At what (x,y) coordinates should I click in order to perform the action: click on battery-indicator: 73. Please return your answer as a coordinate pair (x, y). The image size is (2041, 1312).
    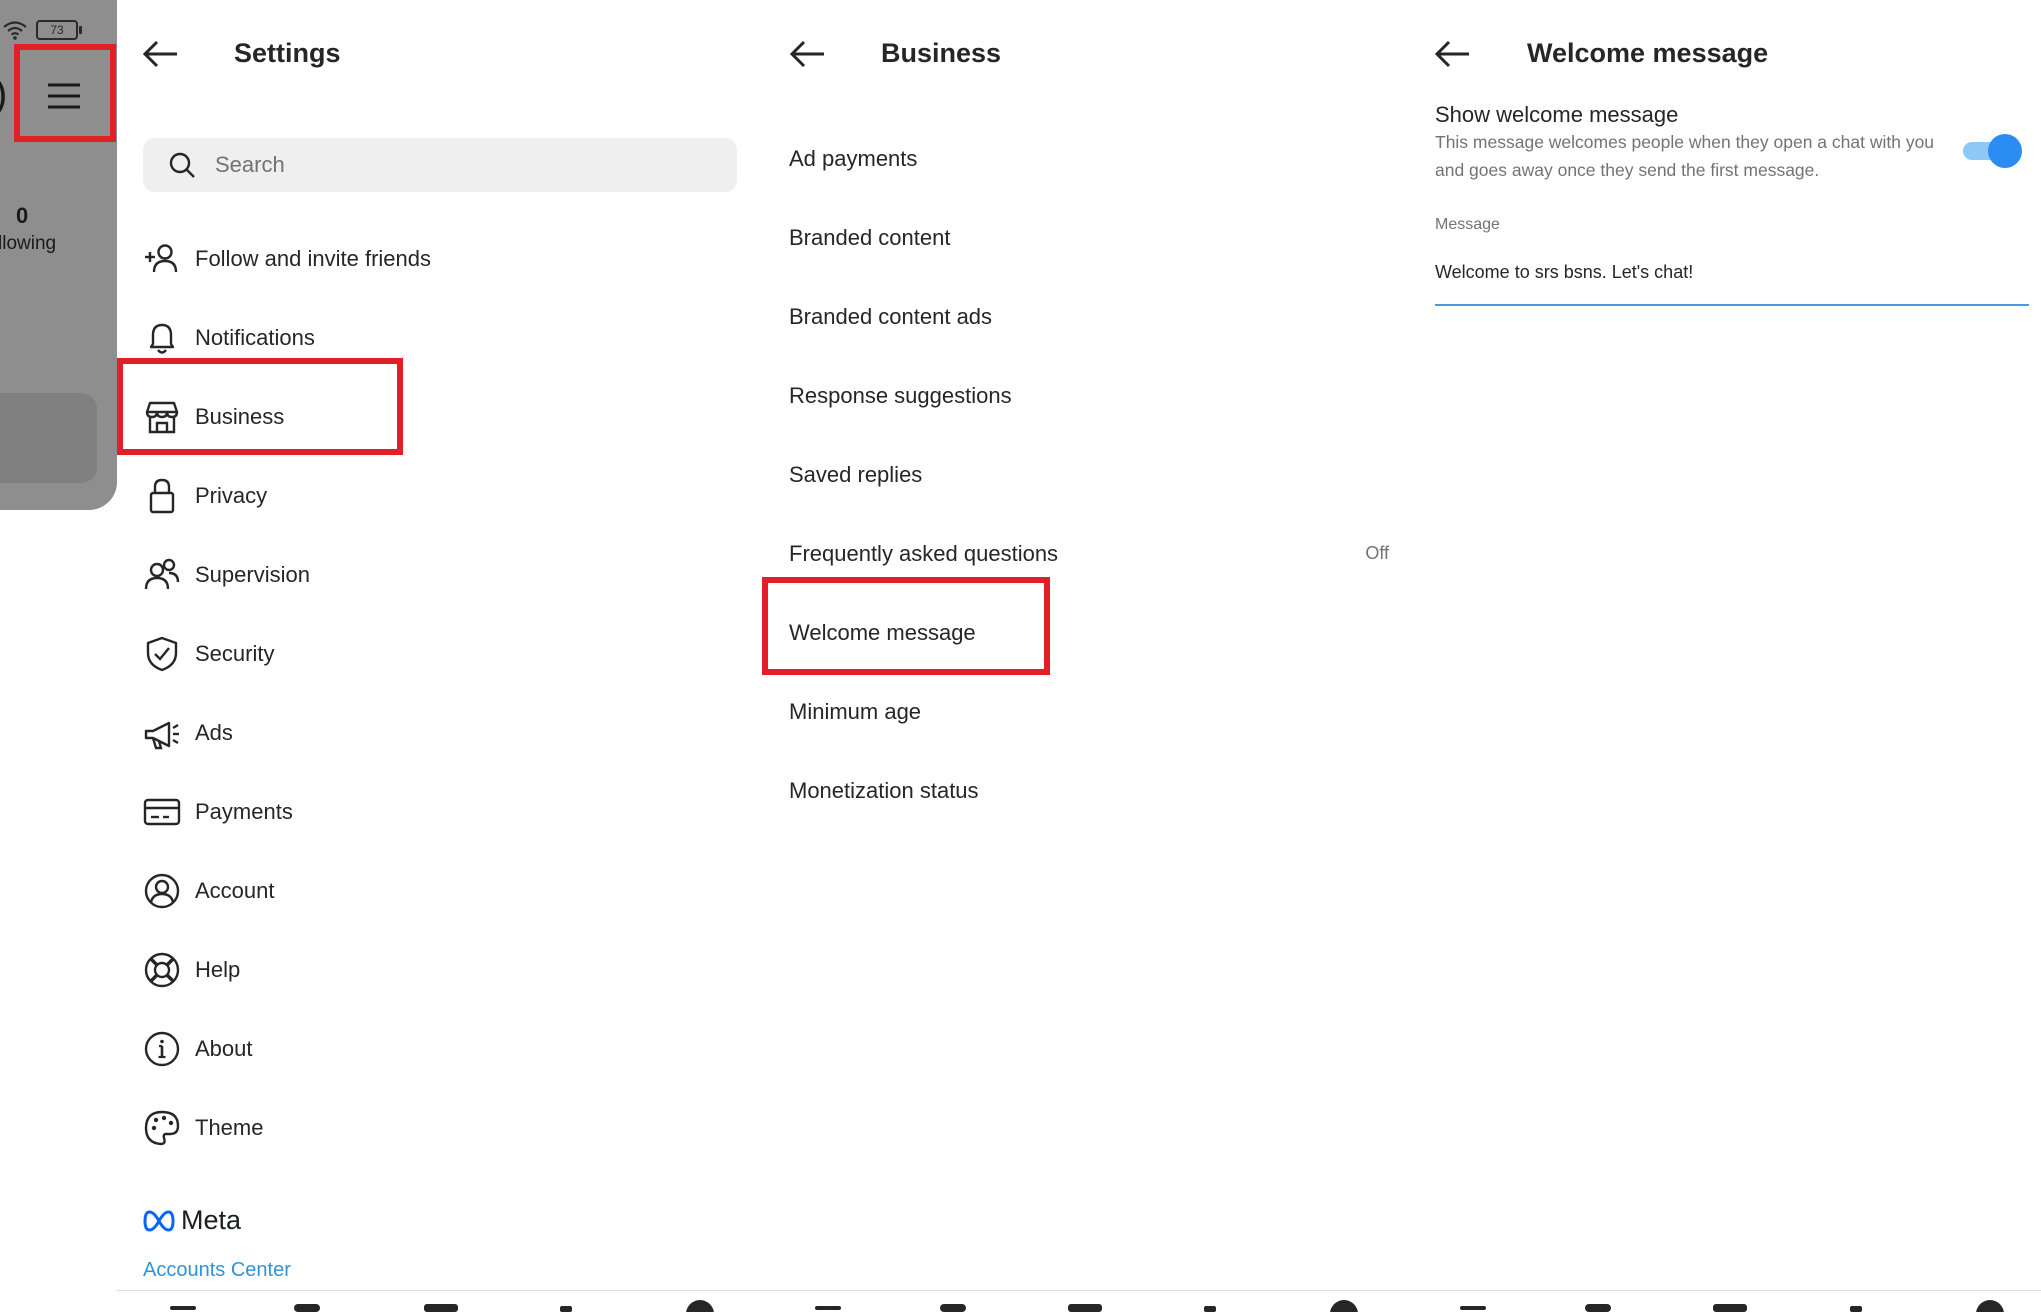
    Looking at the image, I should click on (59, 30).